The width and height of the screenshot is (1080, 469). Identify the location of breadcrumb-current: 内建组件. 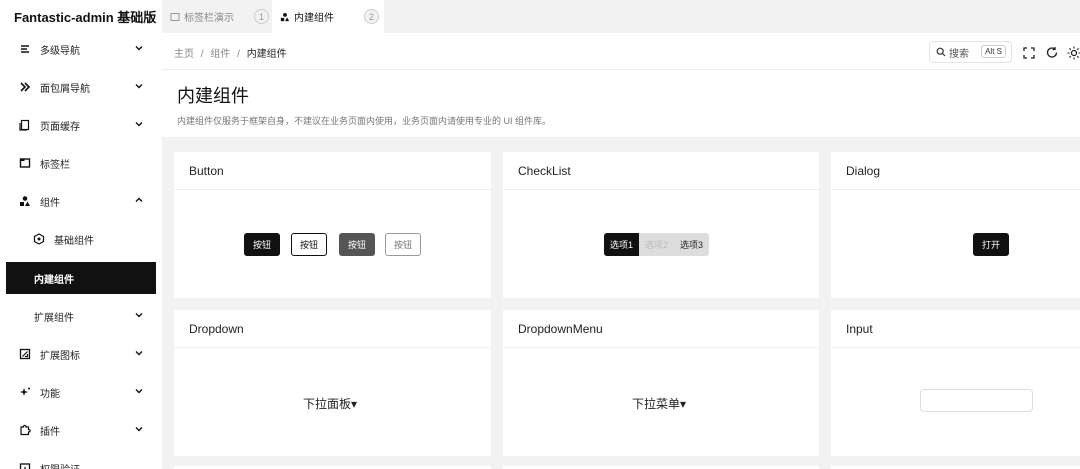
(266, 54).